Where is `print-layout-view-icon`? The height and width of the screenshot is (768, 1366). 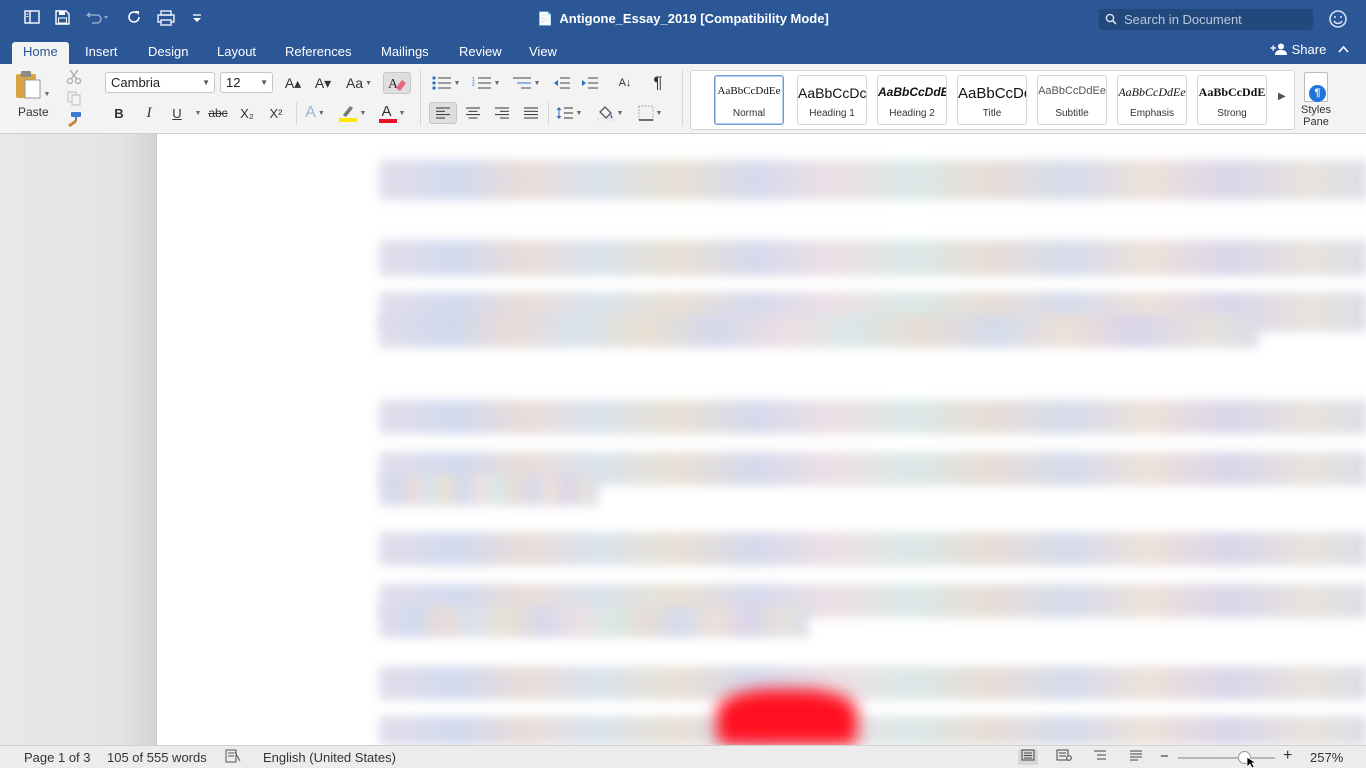
print-layout-view-icon is located at coordinates (1028, 757).